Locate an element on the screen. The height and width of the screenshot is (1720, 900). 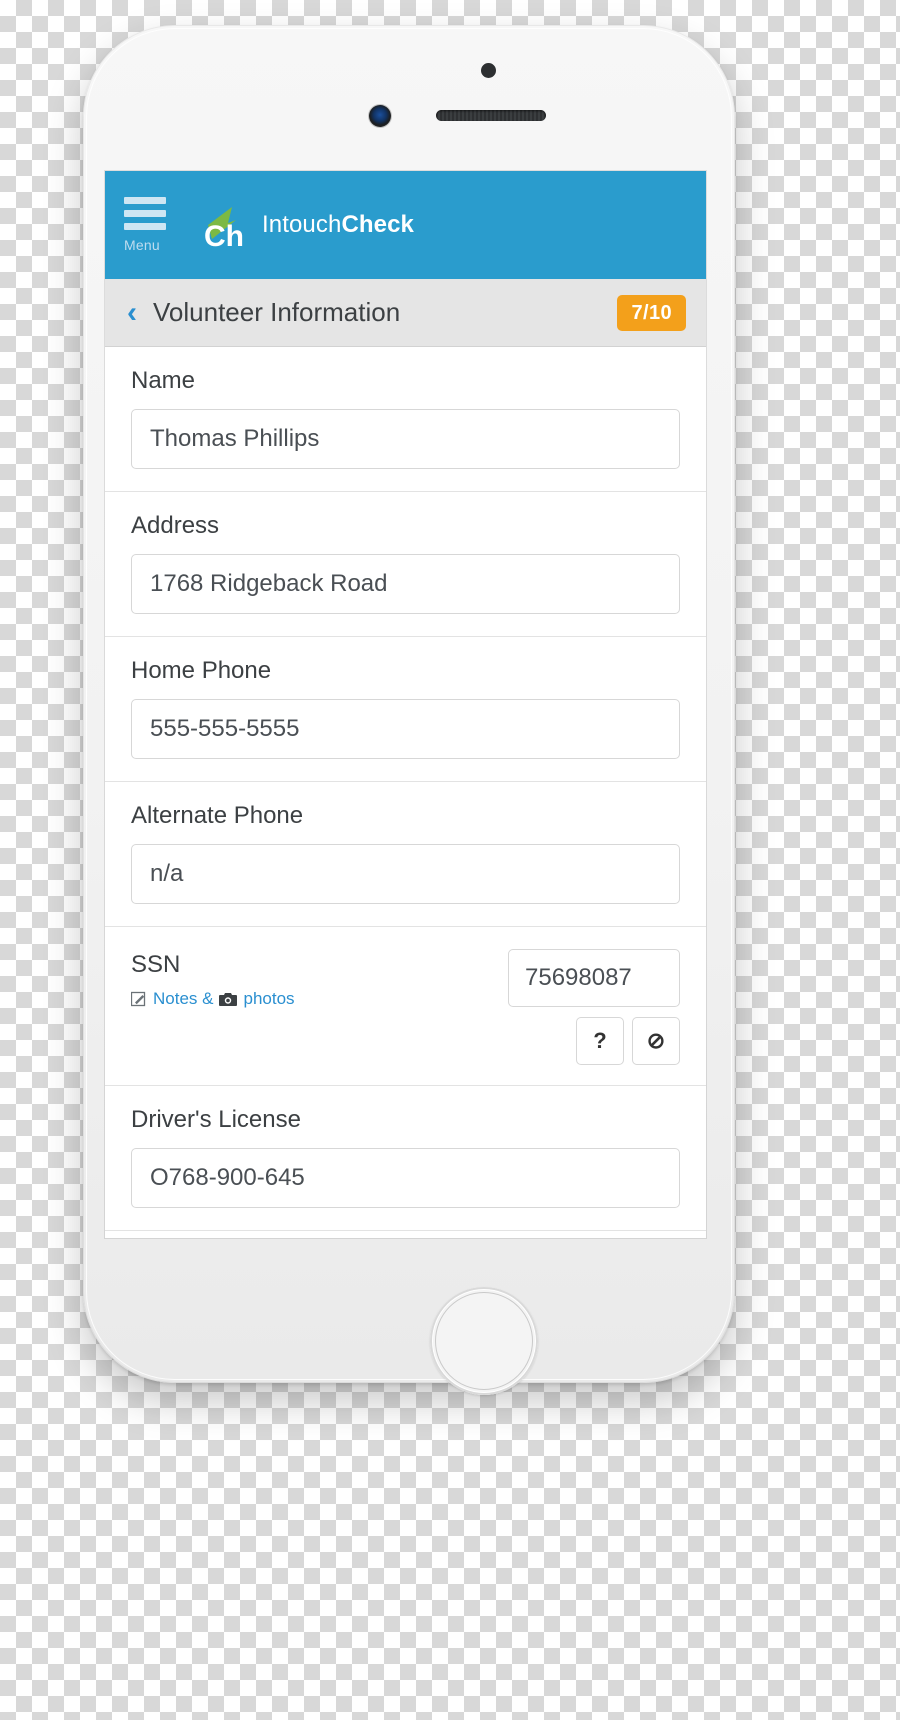
brand-suffix: Check is located at coordinates (377, 224).